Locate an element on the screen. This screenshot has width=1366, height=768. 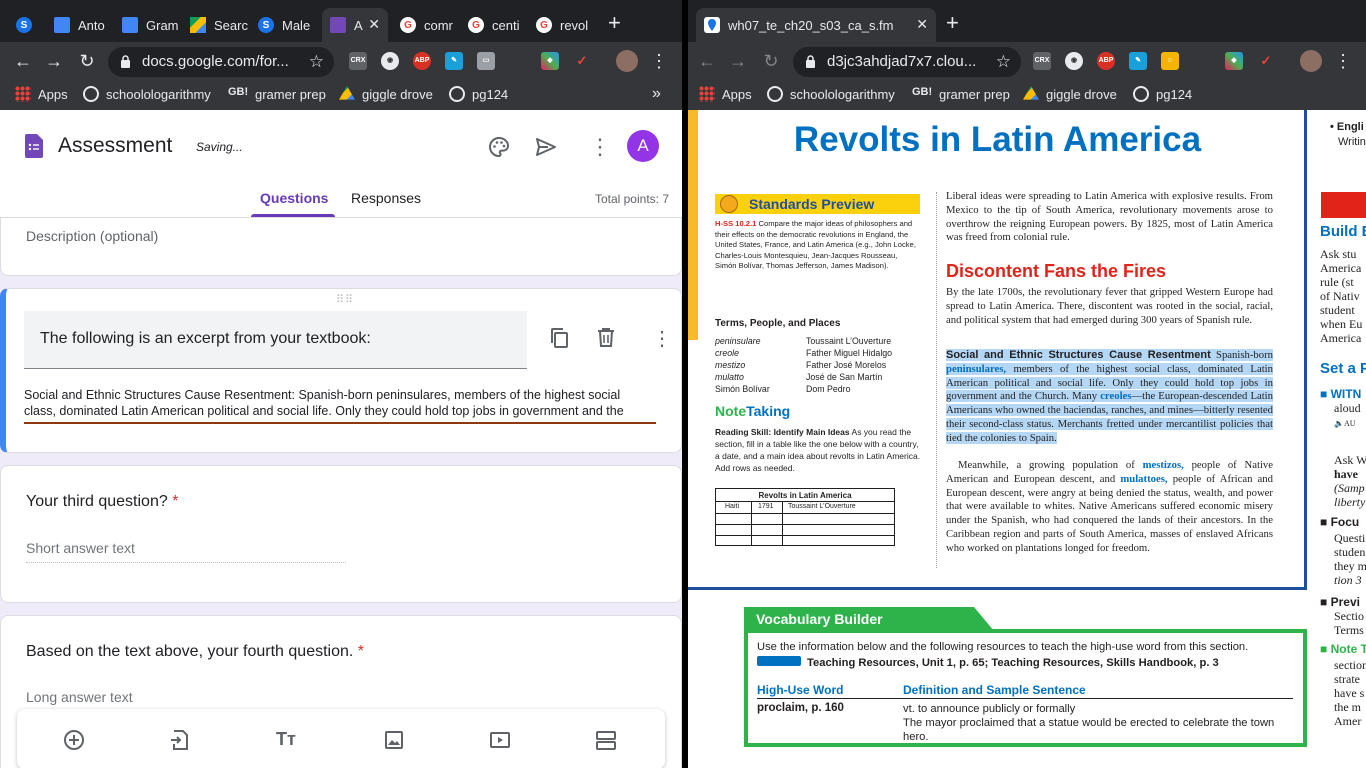
address-bar: docs.google.com/for... ☆ is located at coordinates (221, 62).